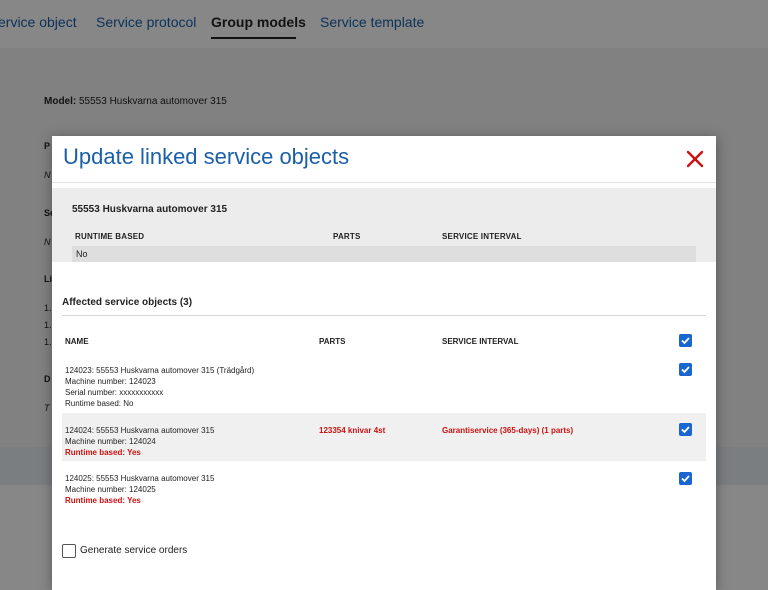  What do you see at coordinates (99, 403) in the screenshot?
I see `object-runtime-based: Runtime based: No` at bounding box center [99, 403].